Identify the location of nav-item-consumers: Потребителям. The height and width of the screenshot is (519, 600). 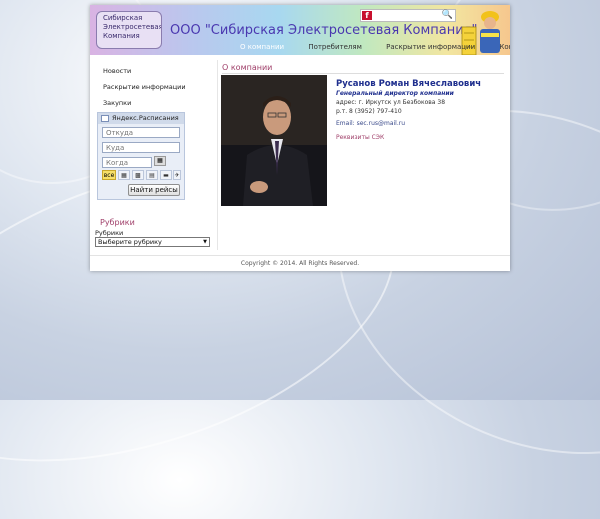
(335, 47).